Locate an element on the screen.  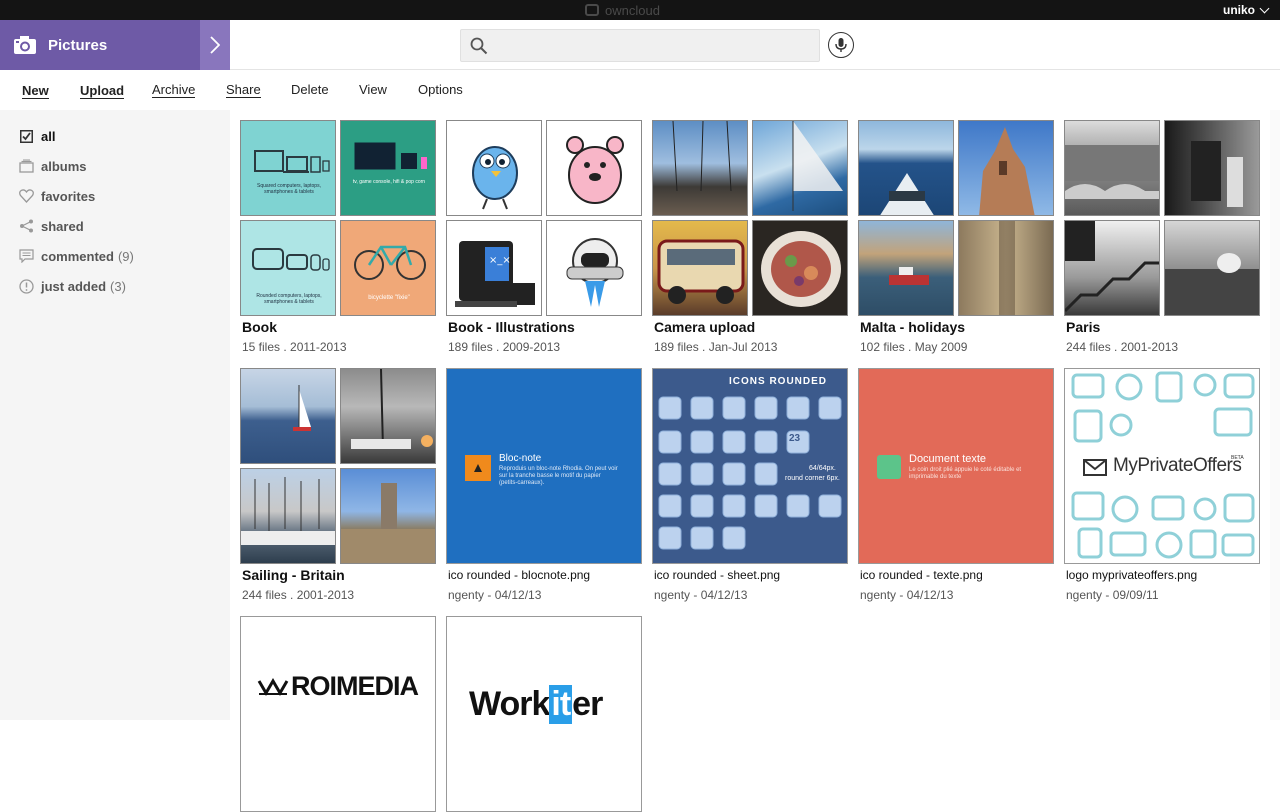
album-sailing-britain: Sailing - Britain 244 files . 2001-2013 is located at coordinates (338, 485).